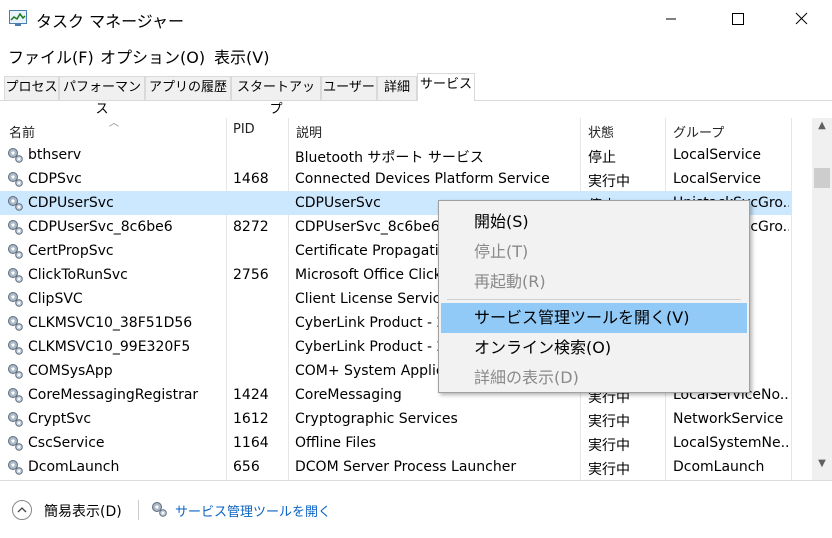 Image resolution: width=832 pixels, height=538 pixels. Describe the element at coordinates (422, 179) in the screenshot. I see `description-cell: Connected Devices Platform Service` at that location.